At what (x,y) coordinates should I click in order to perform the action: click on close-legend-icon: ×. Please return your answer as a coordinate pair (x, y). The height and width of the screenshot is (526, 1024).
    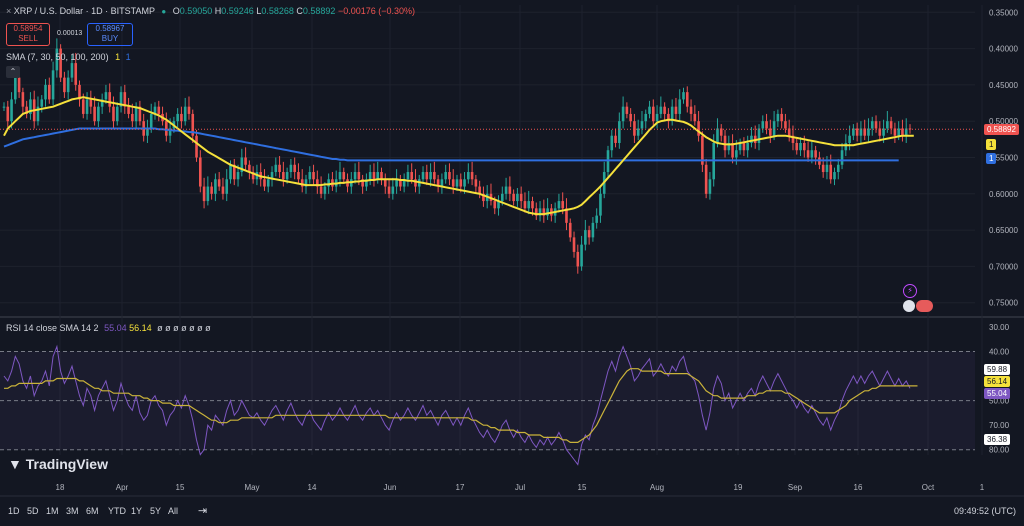
    Looking at the image, I should click on (8, 11).